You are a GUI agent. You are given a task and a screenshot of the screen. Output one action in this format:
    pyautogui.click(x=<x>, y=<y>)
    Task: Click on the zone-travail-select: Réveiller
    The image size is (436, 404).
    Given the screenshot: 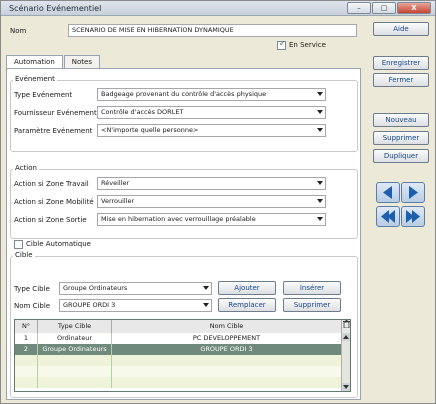 What is the action you would take?
    pyautogui.click(x=211, y=183)
    